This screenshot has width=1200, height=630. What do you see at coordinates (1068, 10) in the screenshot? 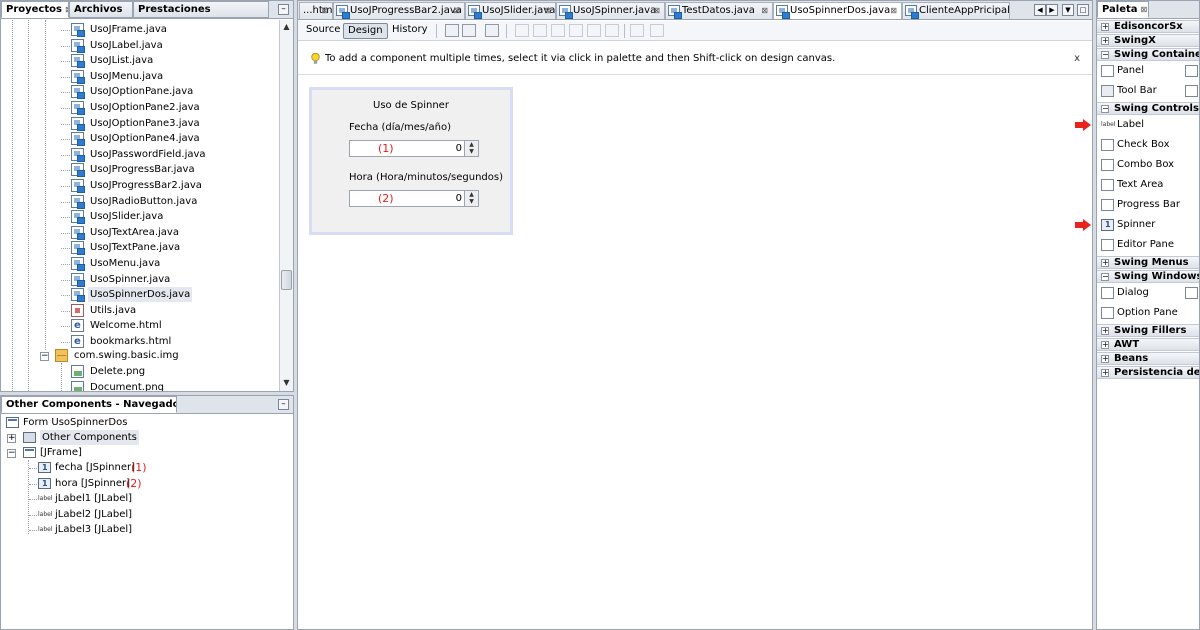
I see `tab-list-icon: ▼` at bounding box center [1068, 10].